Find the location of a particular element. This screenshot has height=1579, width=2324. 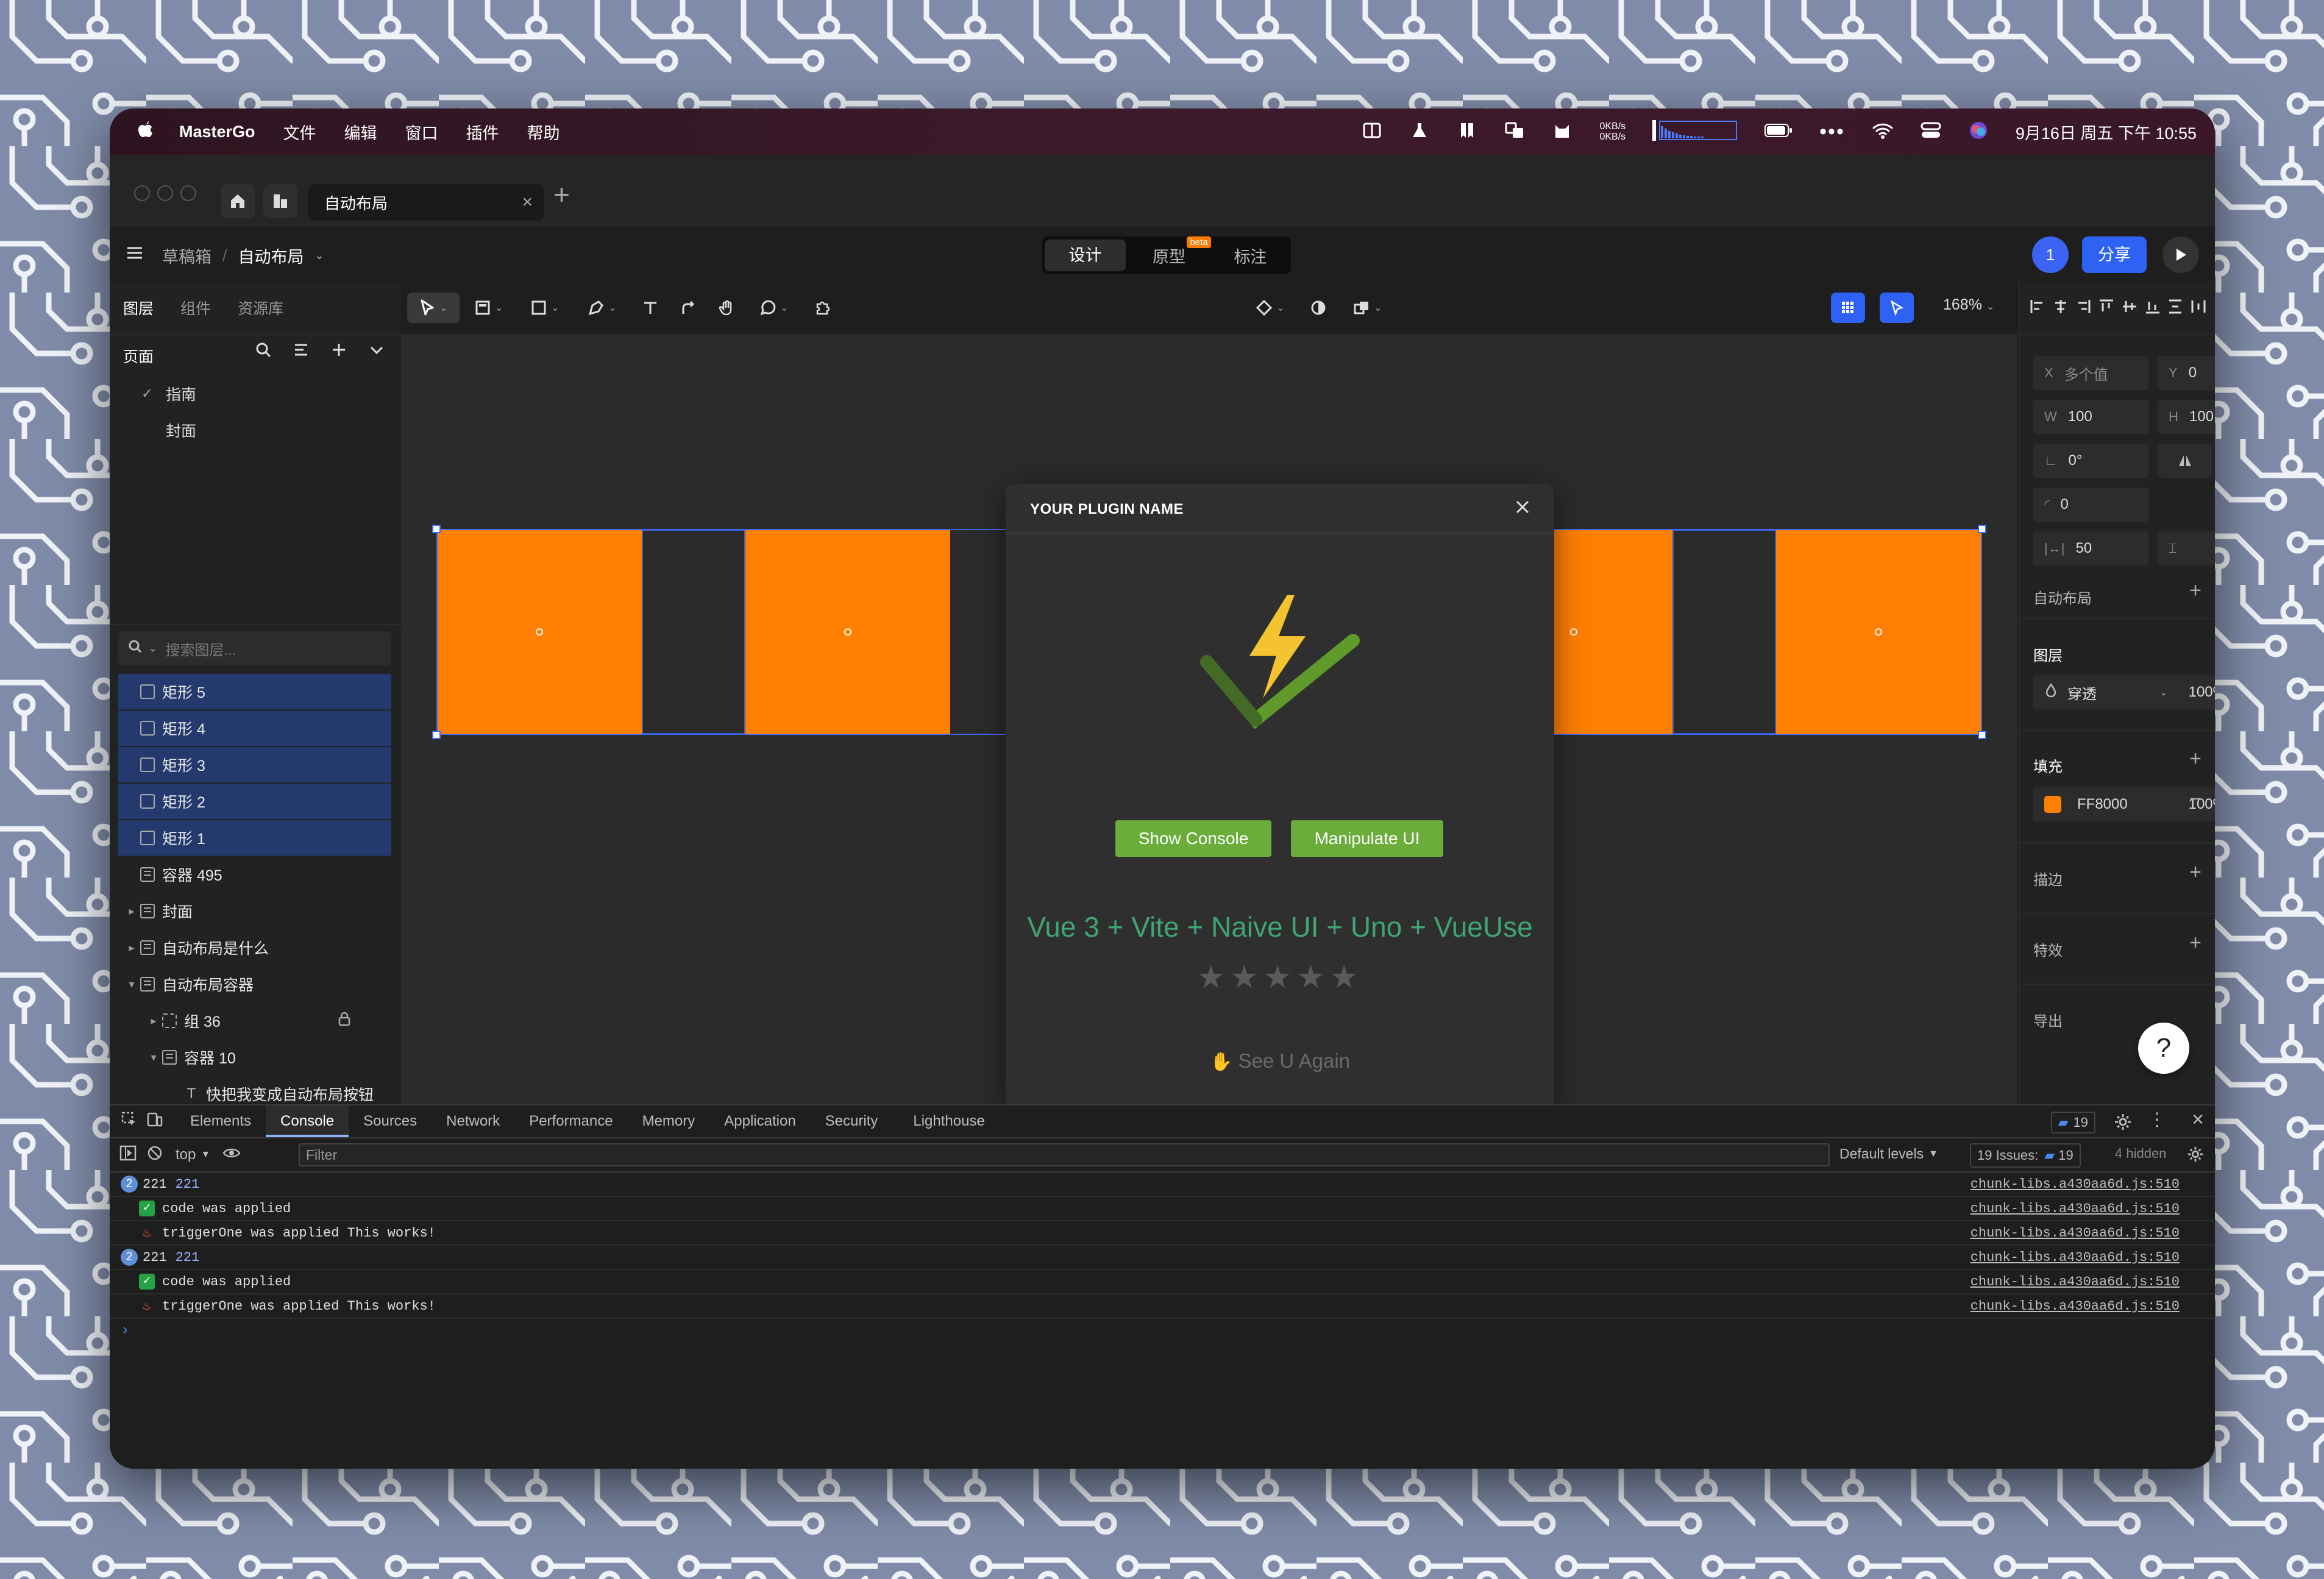

more-vertical-icon: ⋮ is located at coordinates (2157, 1119).